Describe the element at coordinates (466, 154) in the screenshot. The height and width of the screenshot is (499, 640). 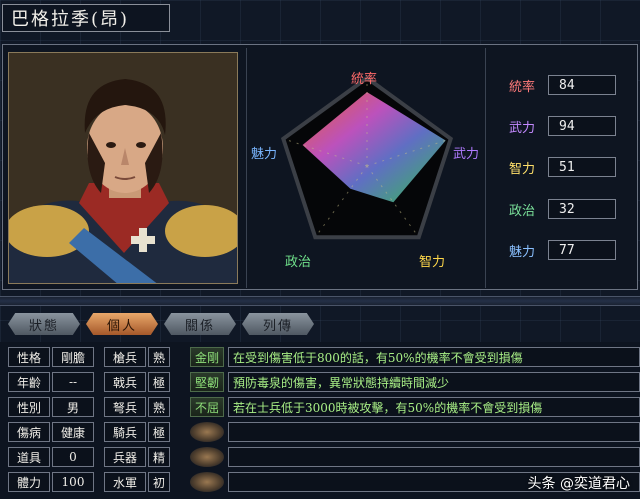
I see `radar-label-wuli: 武力` at that location.